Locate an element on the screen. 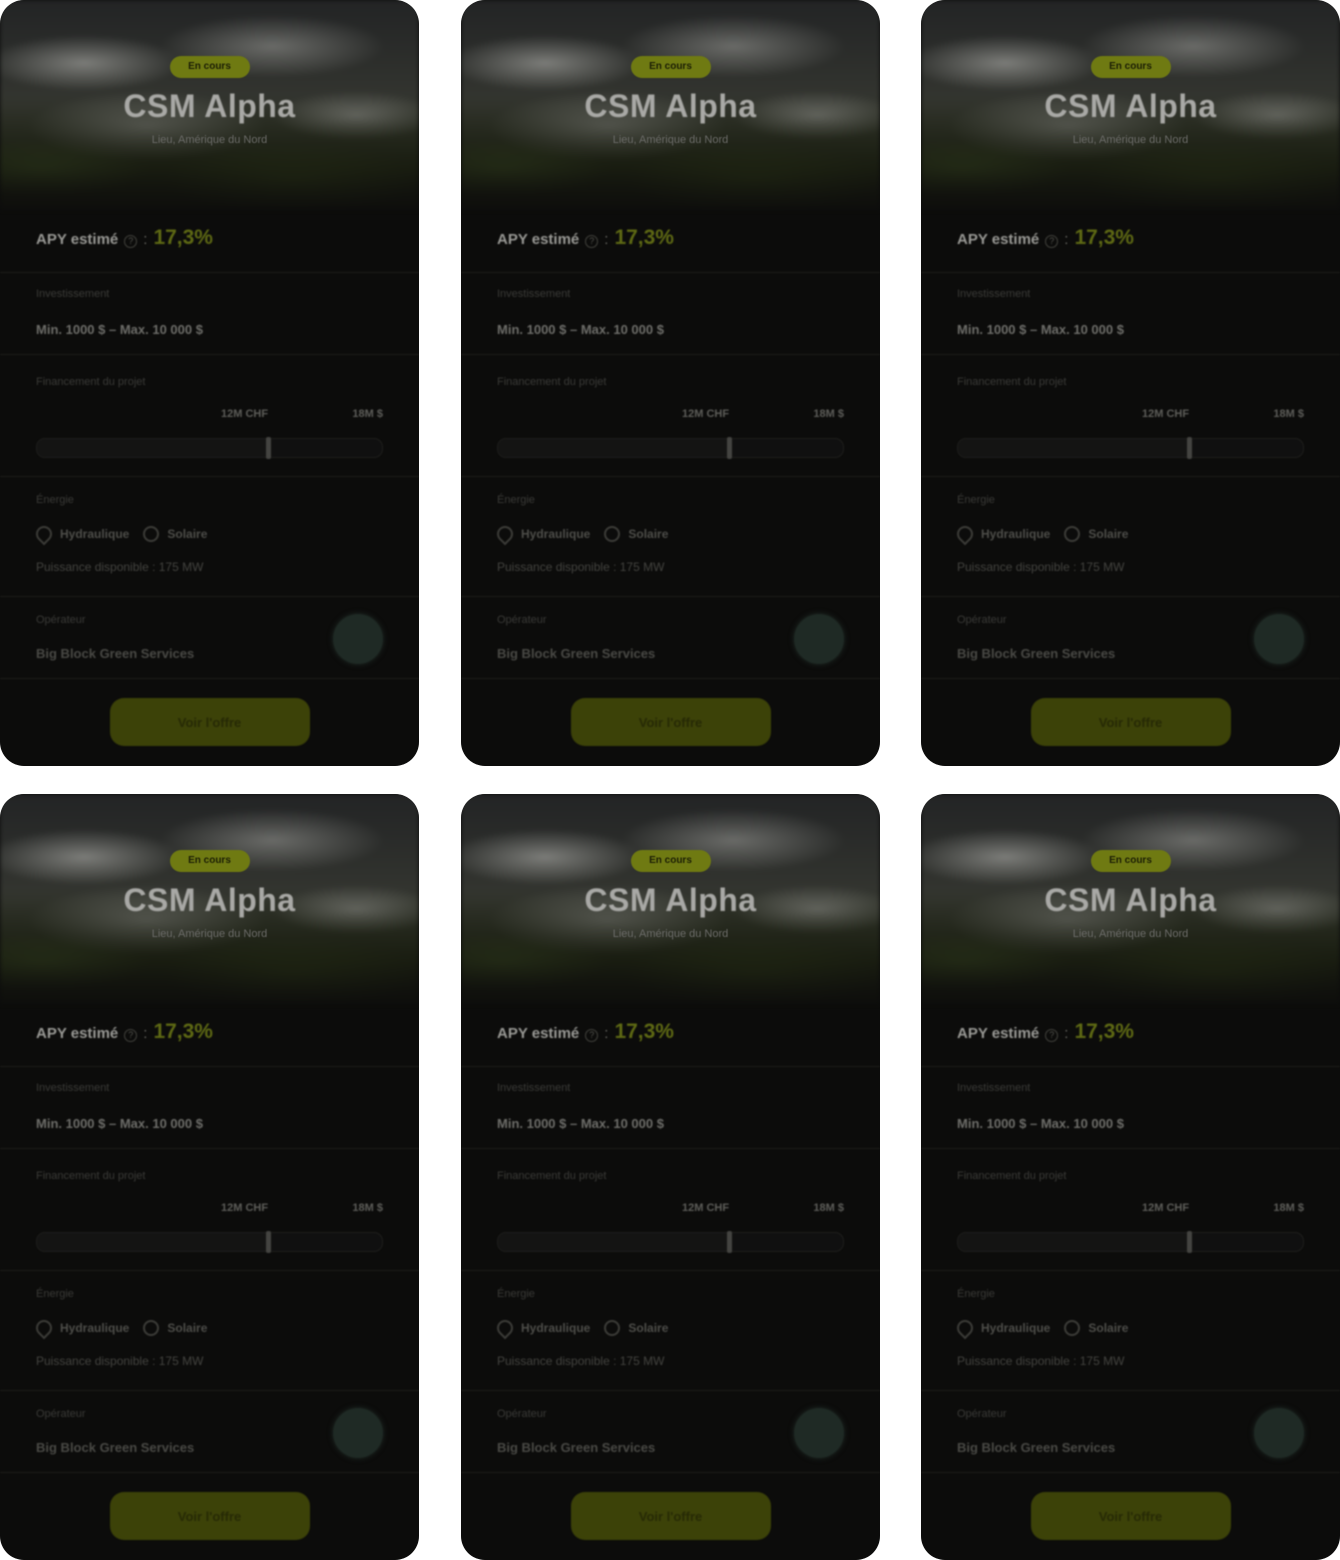 Image resolution: width=1340 pixels, height=1560 pixels. available-power: Puissance disponible : 175 MW is located at coordinates (1041, 1361).